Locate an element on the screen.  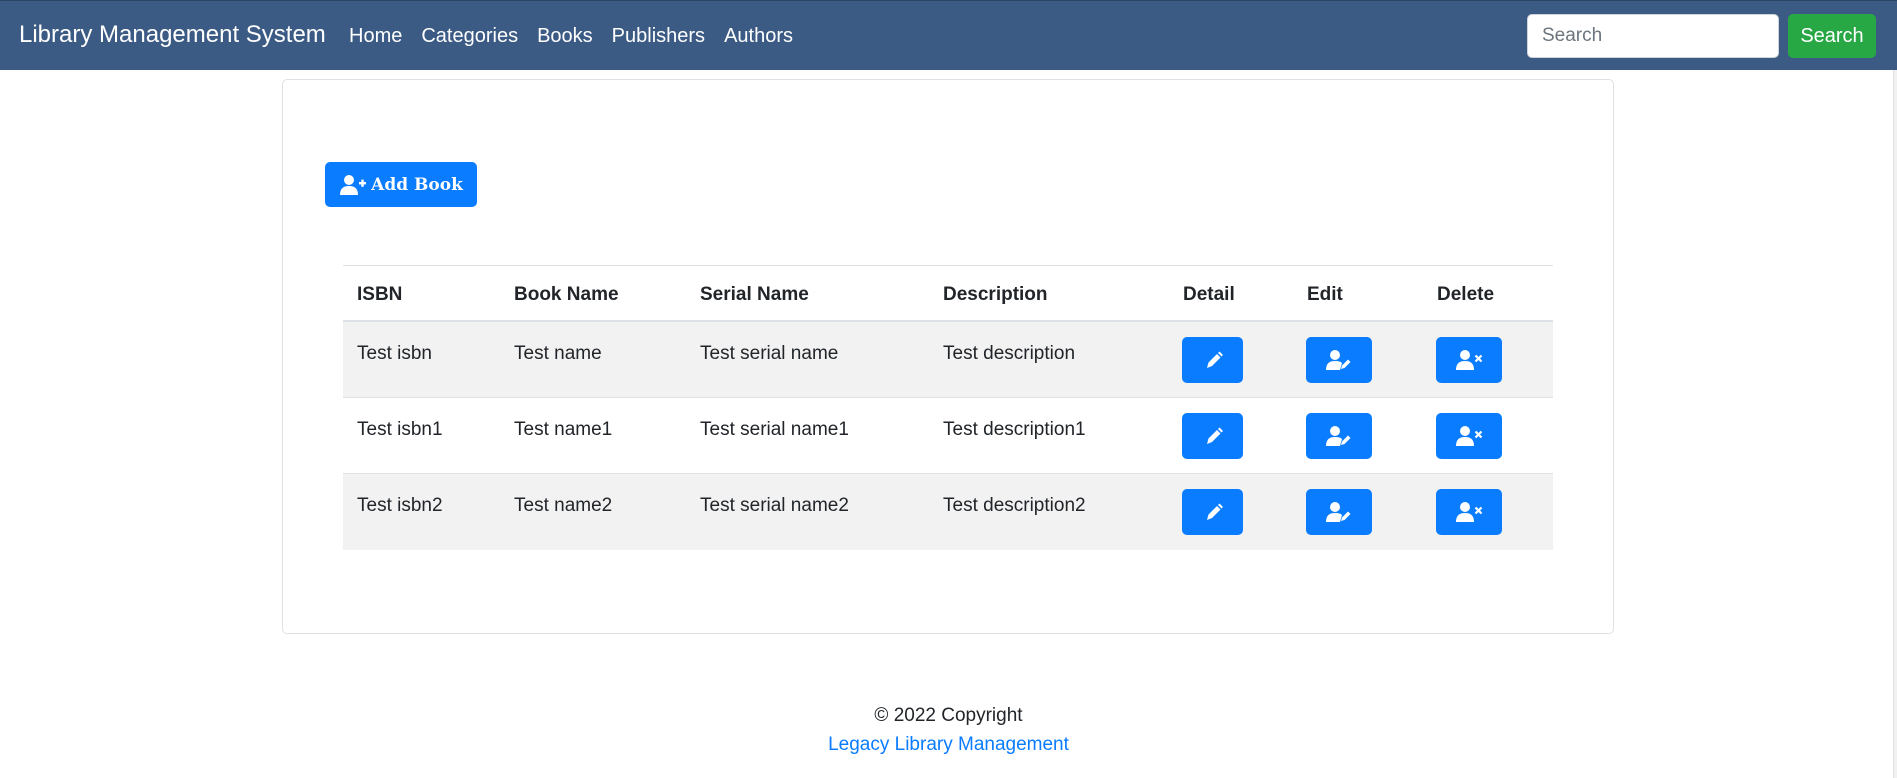
header-book-name: Book Name is located at coordinates (566, 294).